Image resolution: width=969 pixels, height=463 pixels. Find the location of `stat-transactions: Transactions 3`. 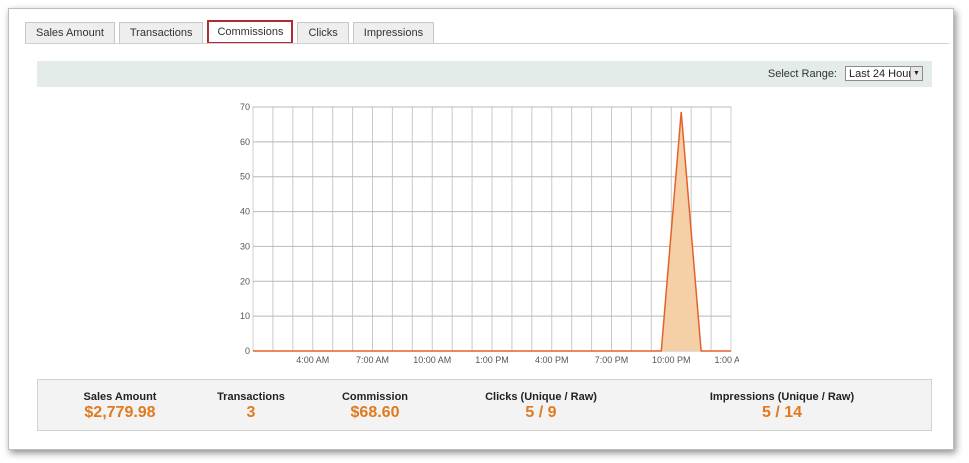

stat-transactions: Transactions 3 is located at coordinates (251, 406).